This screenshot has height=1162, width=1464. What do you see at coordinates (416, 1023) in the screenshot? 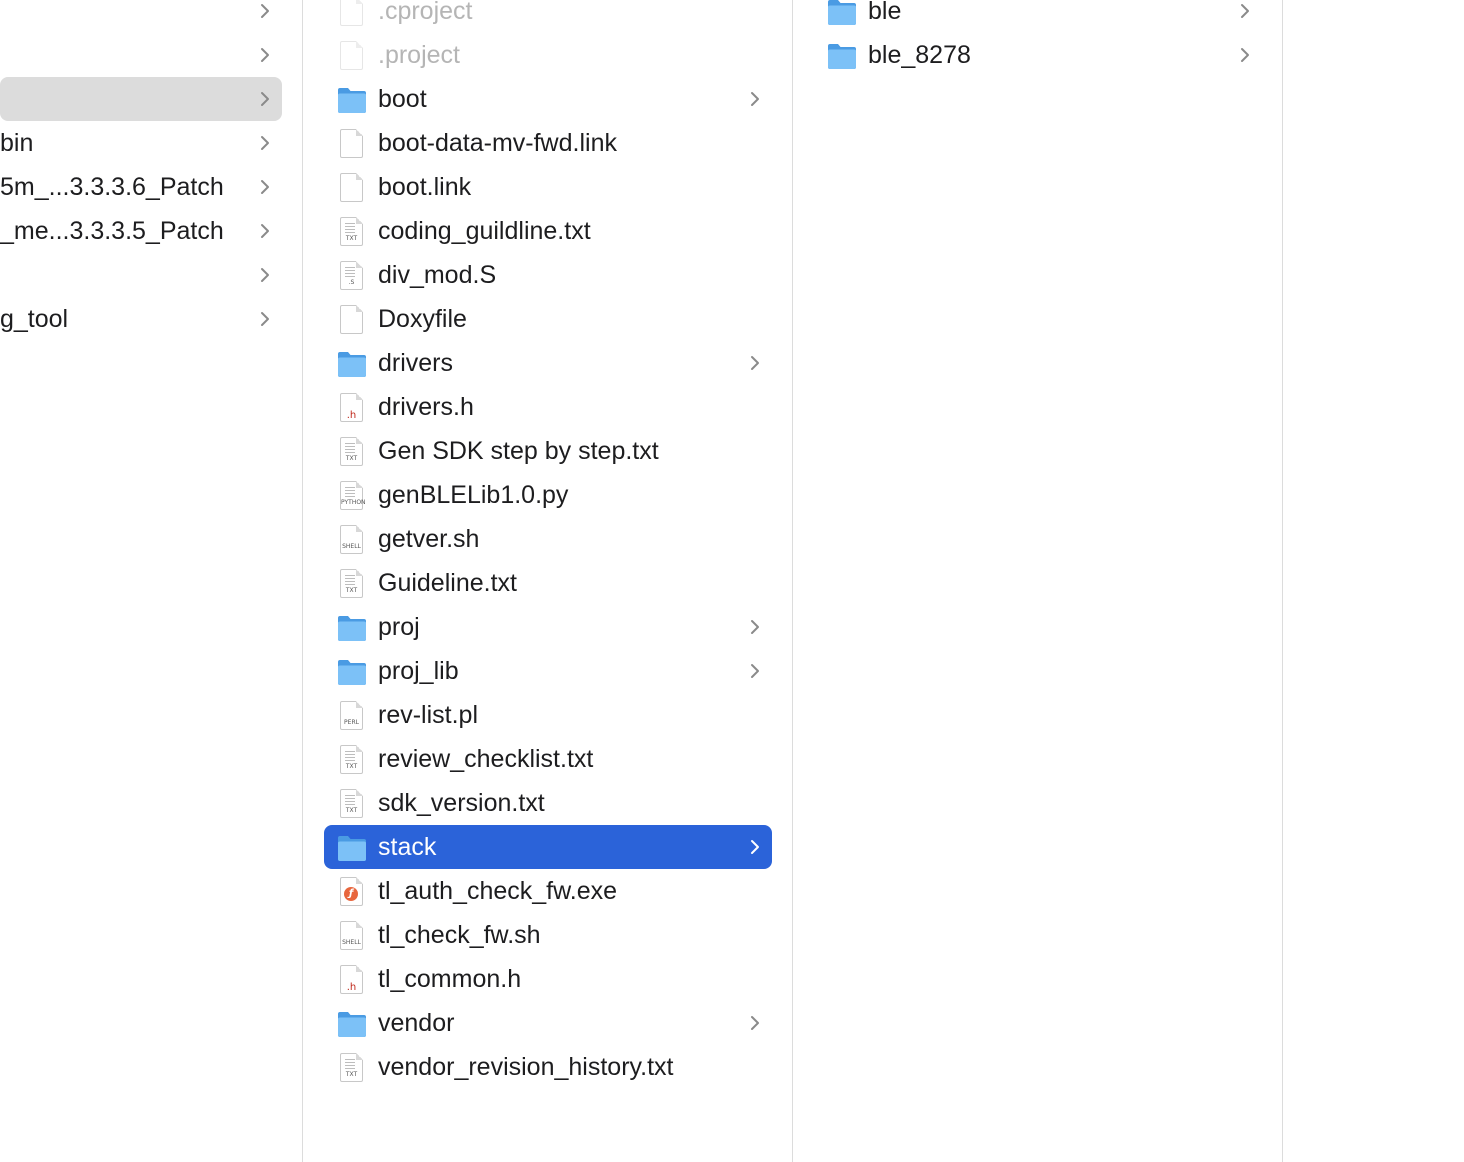
I see `item-name: vendor` at bounding box center [416, 1023].